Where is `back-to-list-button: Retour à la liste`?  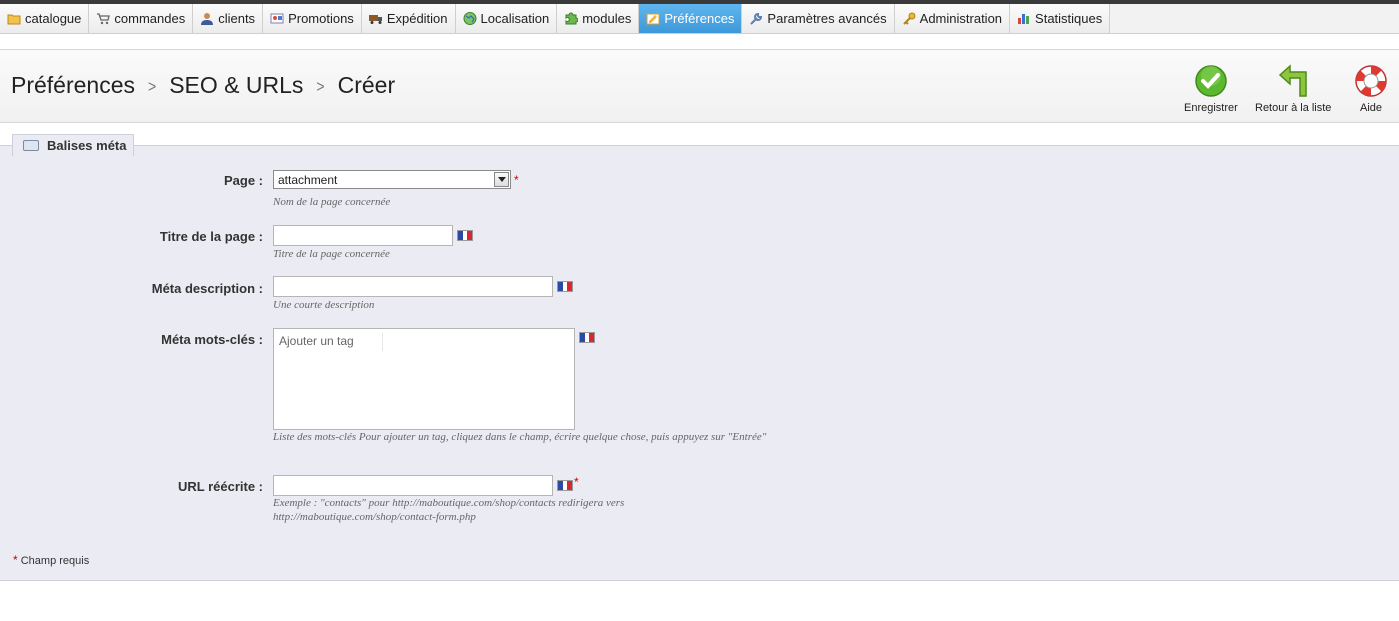 back-to-list-button: Retour à la liste is located at coordinates (1293, 89).